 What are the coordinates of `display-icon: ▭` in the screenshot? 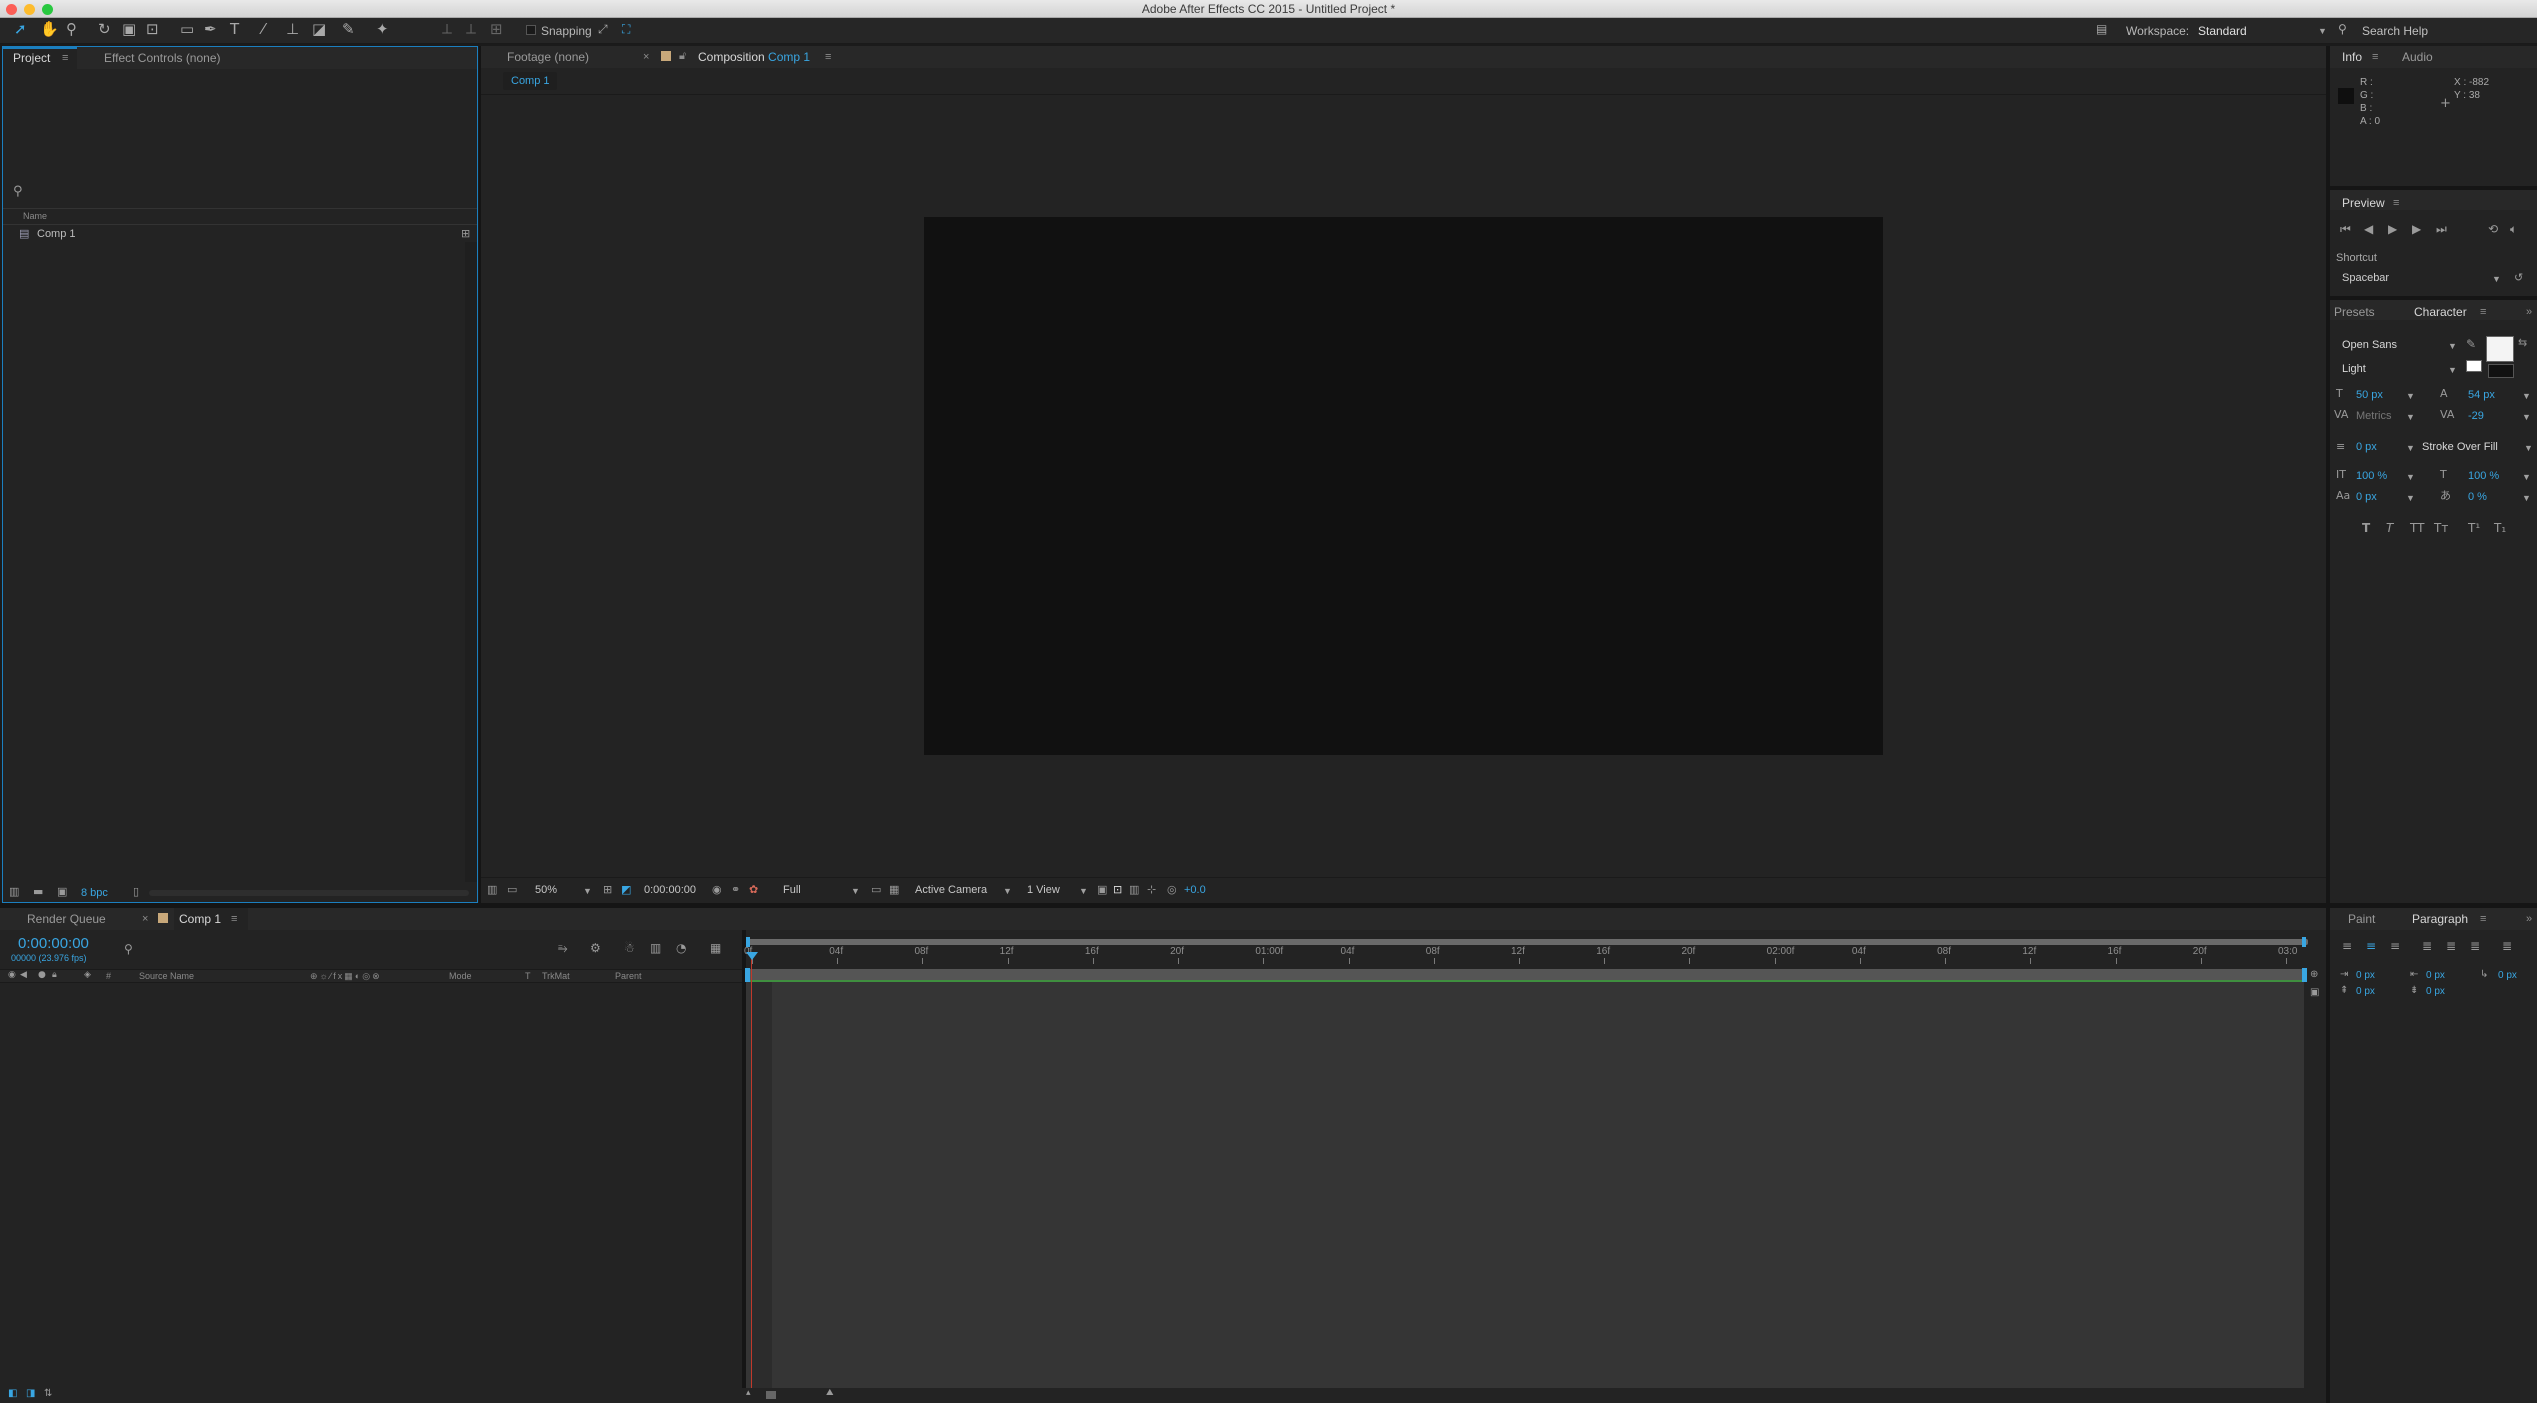 It's located at (512, 889).